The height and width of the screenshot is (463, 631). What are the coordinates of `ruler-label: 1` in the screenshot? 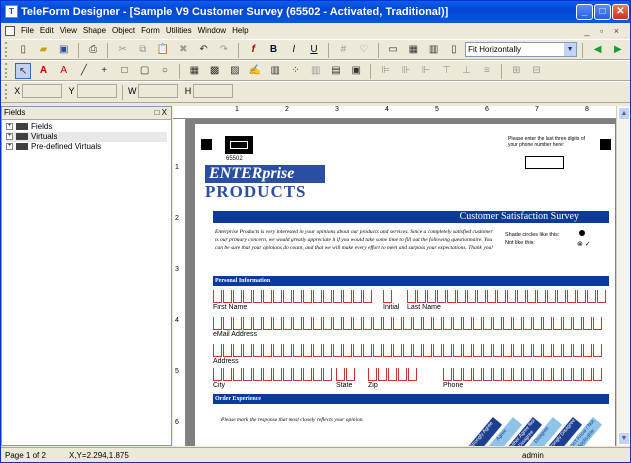 It's located at (177, 167).